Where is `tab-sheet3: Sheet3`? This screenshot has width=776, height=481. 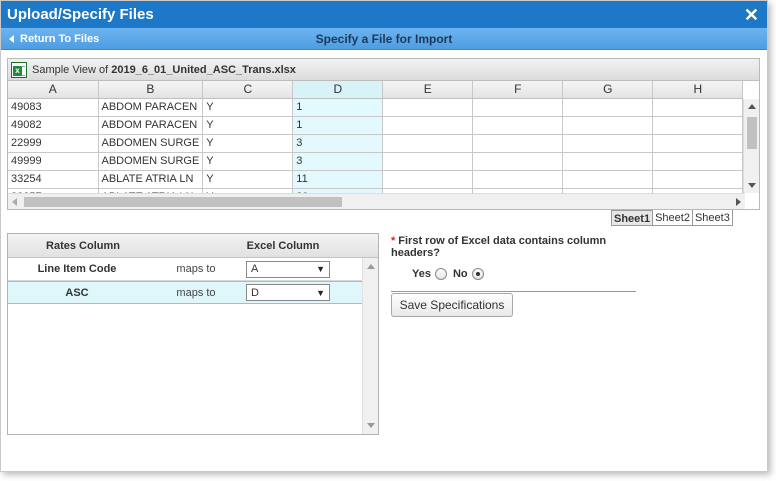
tab-sheet3: Sheet3 is located at coordinates (712, 218).